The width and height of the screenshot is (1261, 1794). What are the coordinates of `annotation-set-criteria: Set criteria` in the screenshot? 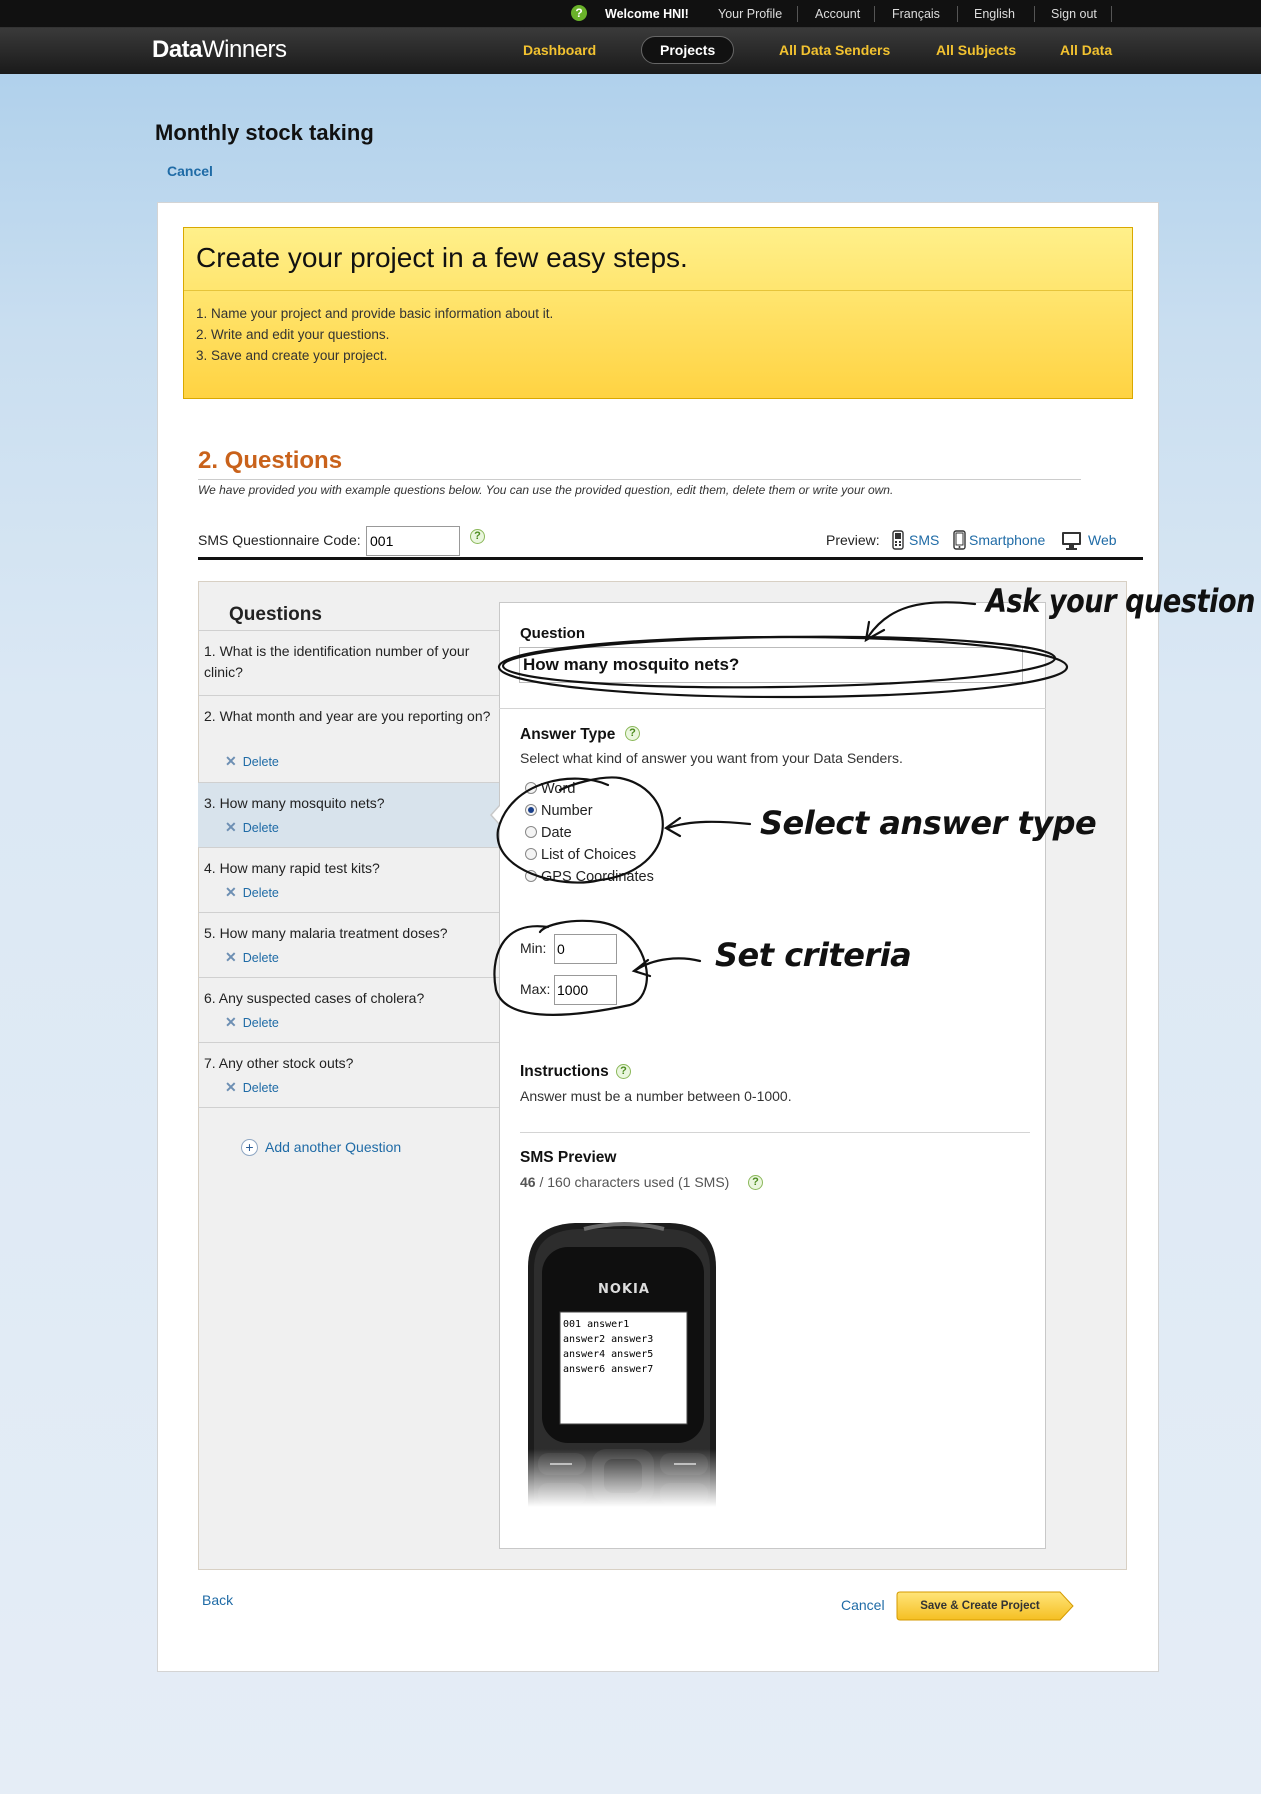 It's located at (813, 955).